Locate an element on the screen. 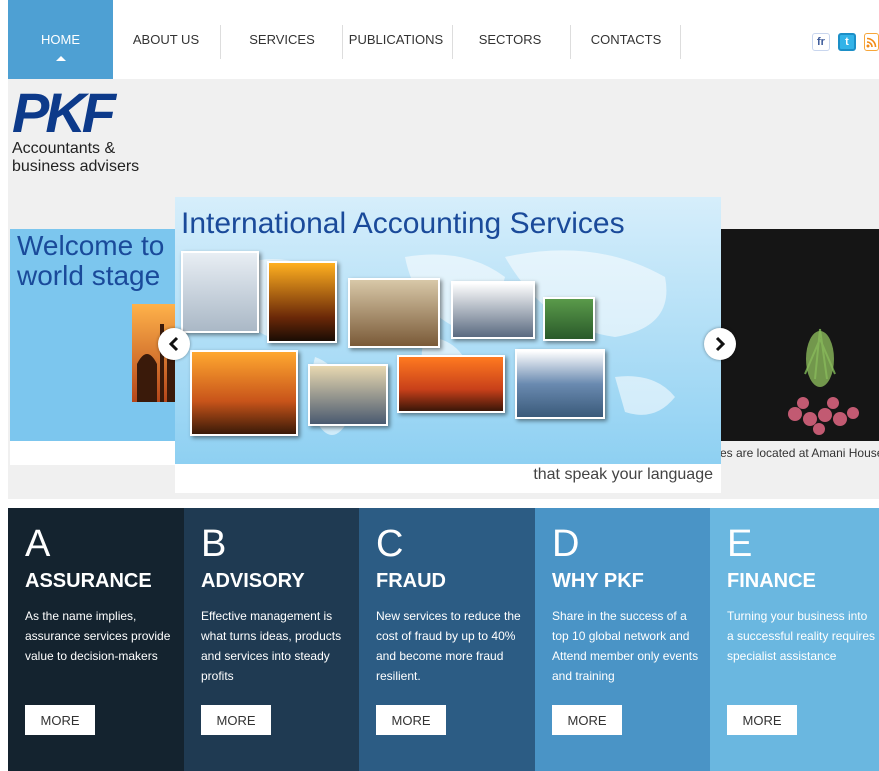  slide-left-caption-bar is located at coordinates (97, 453).